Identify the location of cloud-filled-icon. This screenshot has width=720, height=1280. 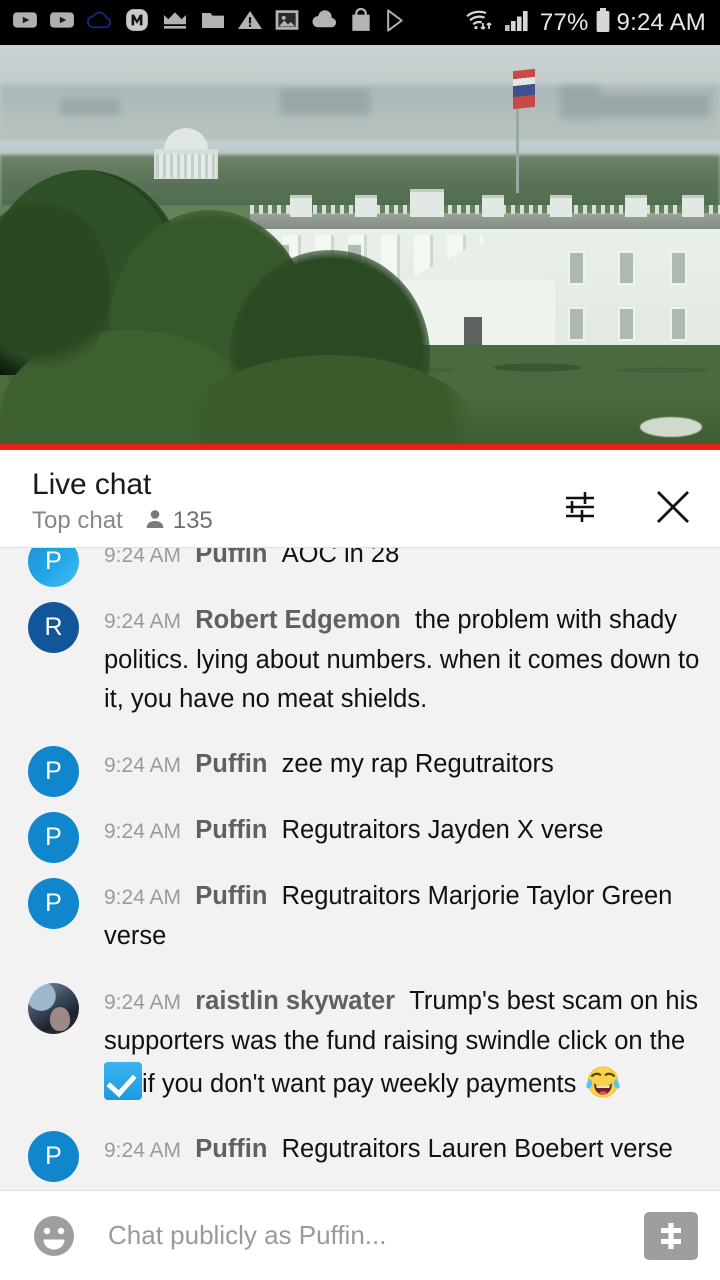
(324, 22).